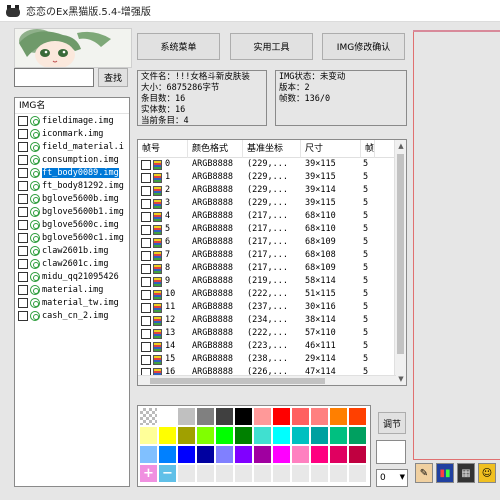  What do you see at coordinates (72, 302) in the screenshot?
I see `img-list-item: material_tw.img` at bounding box center [72, 302].